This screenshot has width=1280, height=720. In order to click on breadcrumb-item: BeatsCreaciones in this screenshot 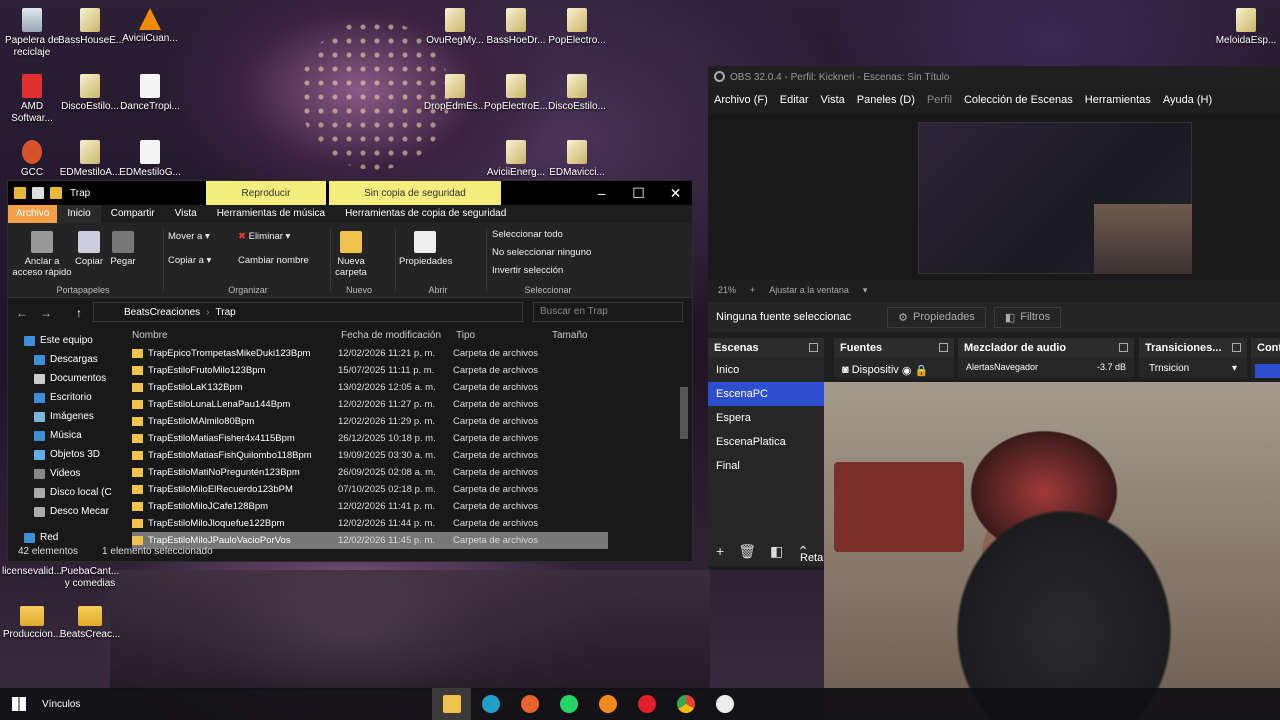, I will do `click(162, 312)`.